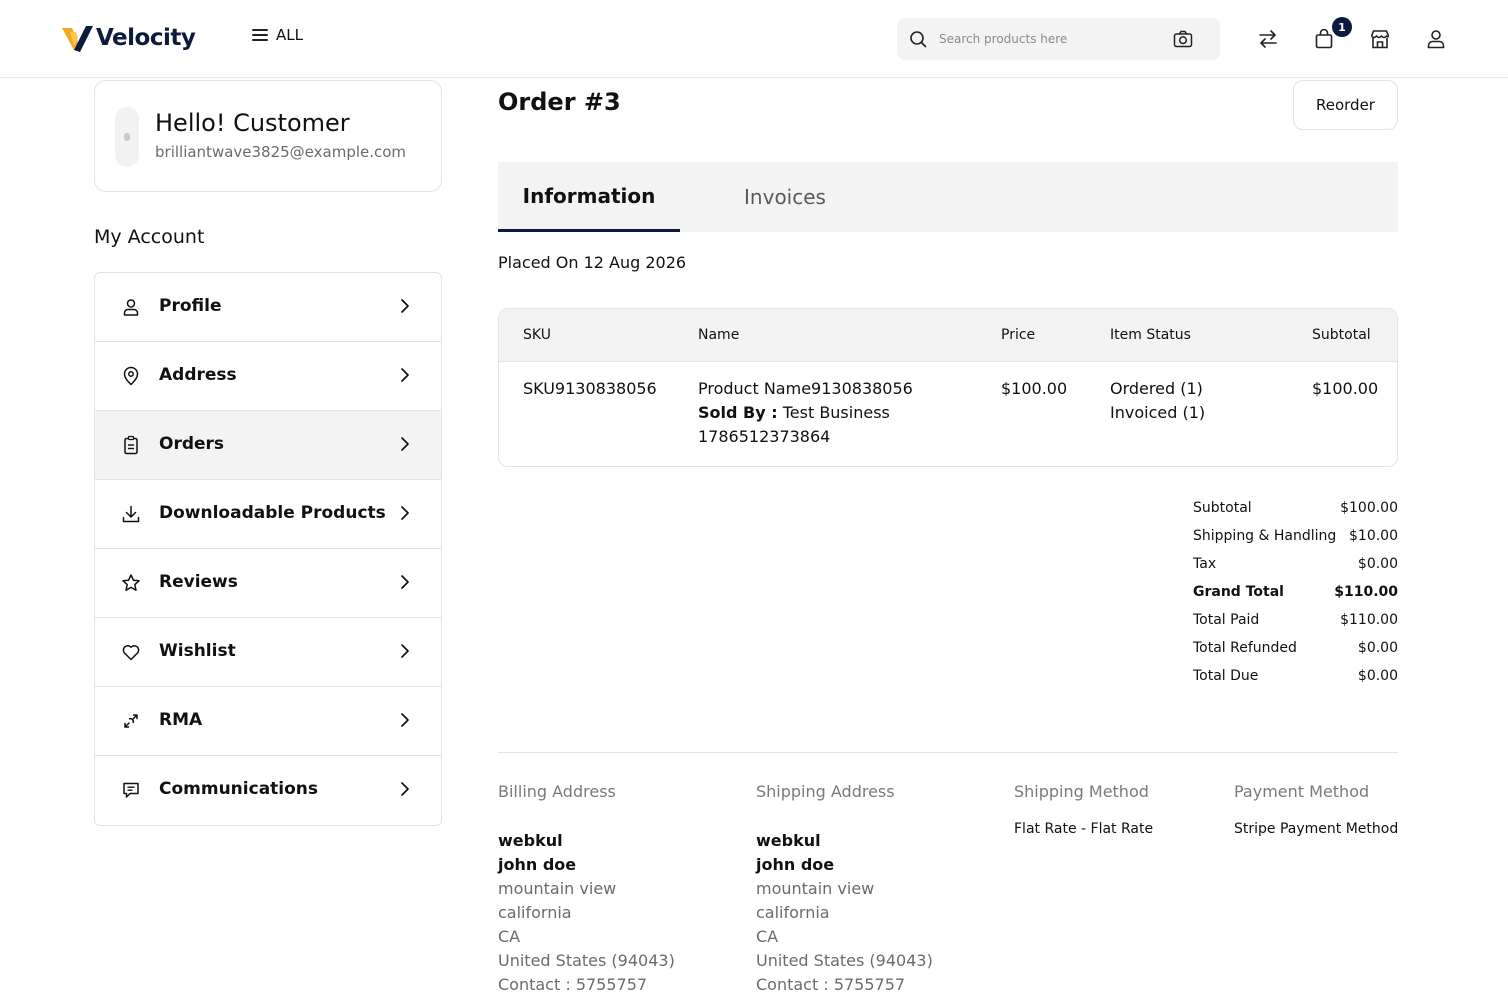 This screenshot has width=1508, height=1000. I want to click on billing-name: john doe, so click(537, 864).